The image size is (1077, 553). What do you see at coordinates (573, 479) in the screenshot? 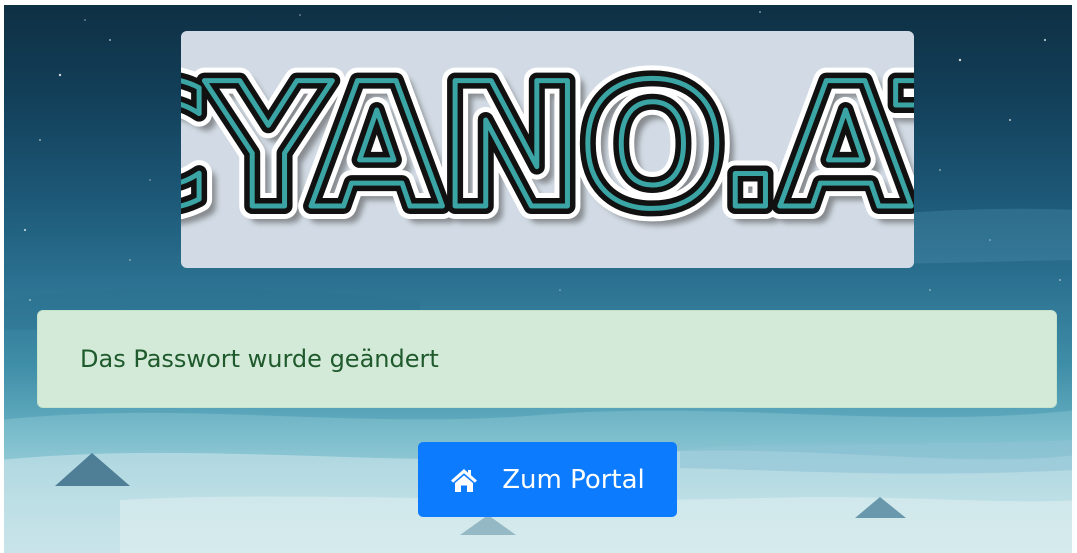
I see `portal-button-label: Zum Portal` at bounding box center [573, 479].